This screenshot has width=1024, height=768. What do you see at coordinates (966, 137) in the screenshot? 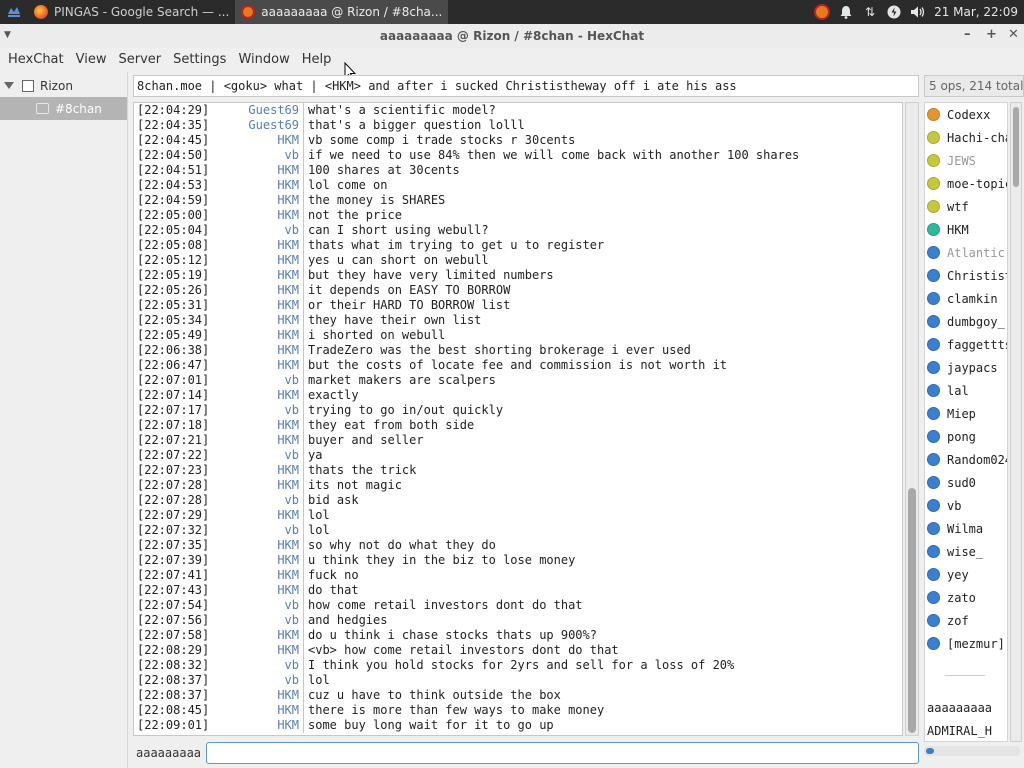
I see `user-list-item: Hachi-cha` at bounding box center [966, 137].